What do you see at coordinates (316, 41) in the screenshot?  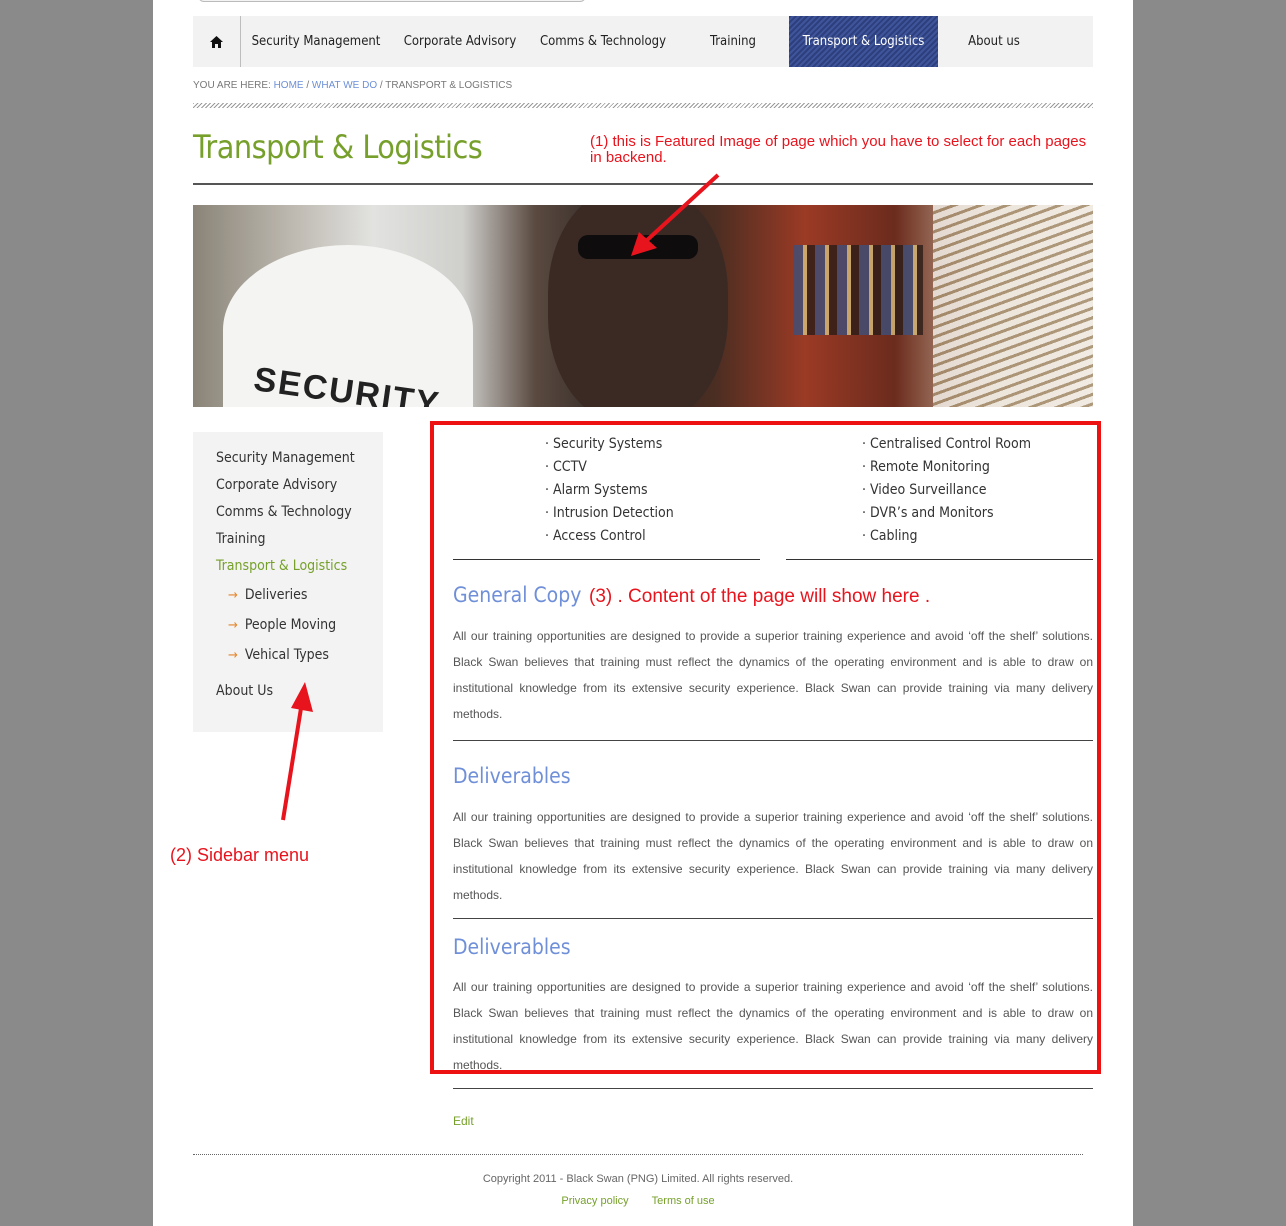 I see `nav-security-management: Security Management` at bounding box center [316, 41].